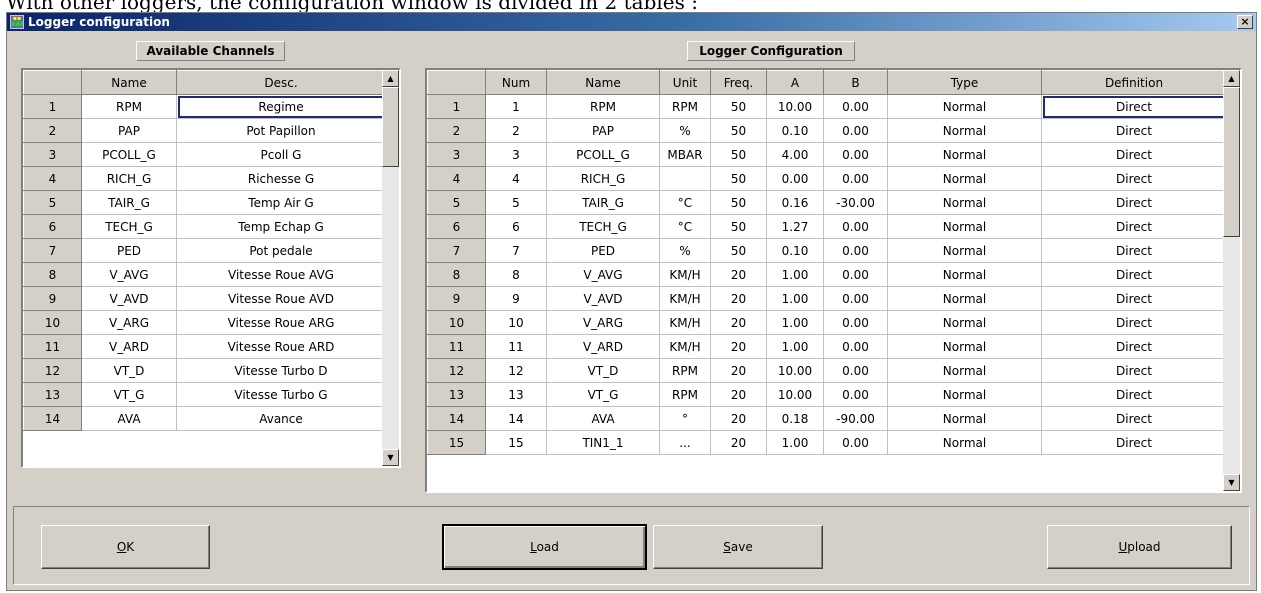  What do you see at coordinates (390, 457) in the screenshot?
I see `scroll-down-arrow-icon: ▼` at bounding box center [390, 457].